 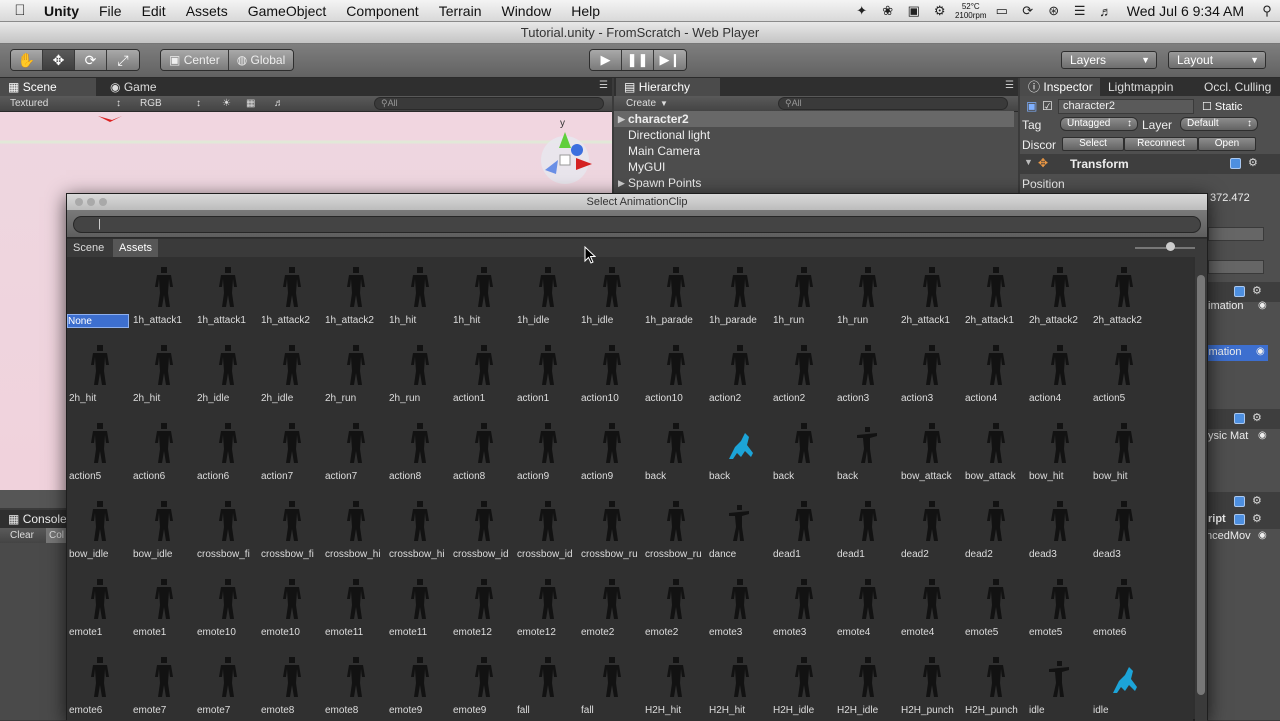 I want to click on tab-console: ▦ Console, so click(x=33, y=519).